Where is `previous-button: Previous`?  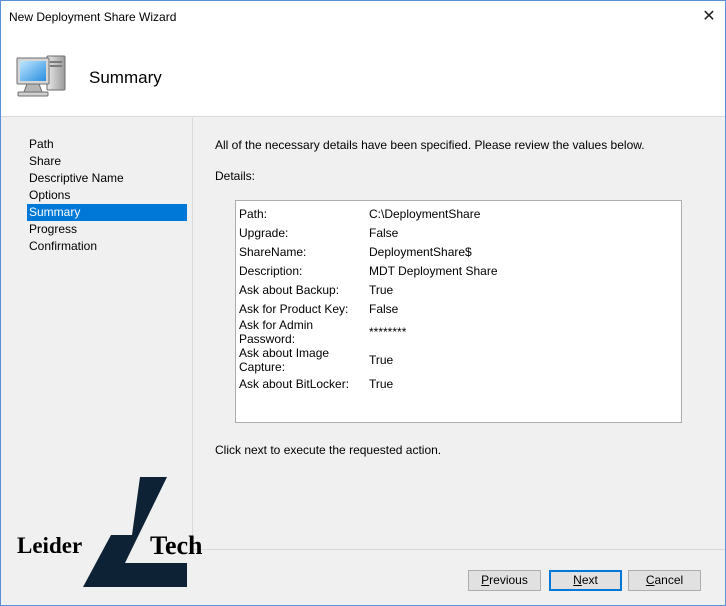
previous-button: Previous is located at coordinates (504, 580).